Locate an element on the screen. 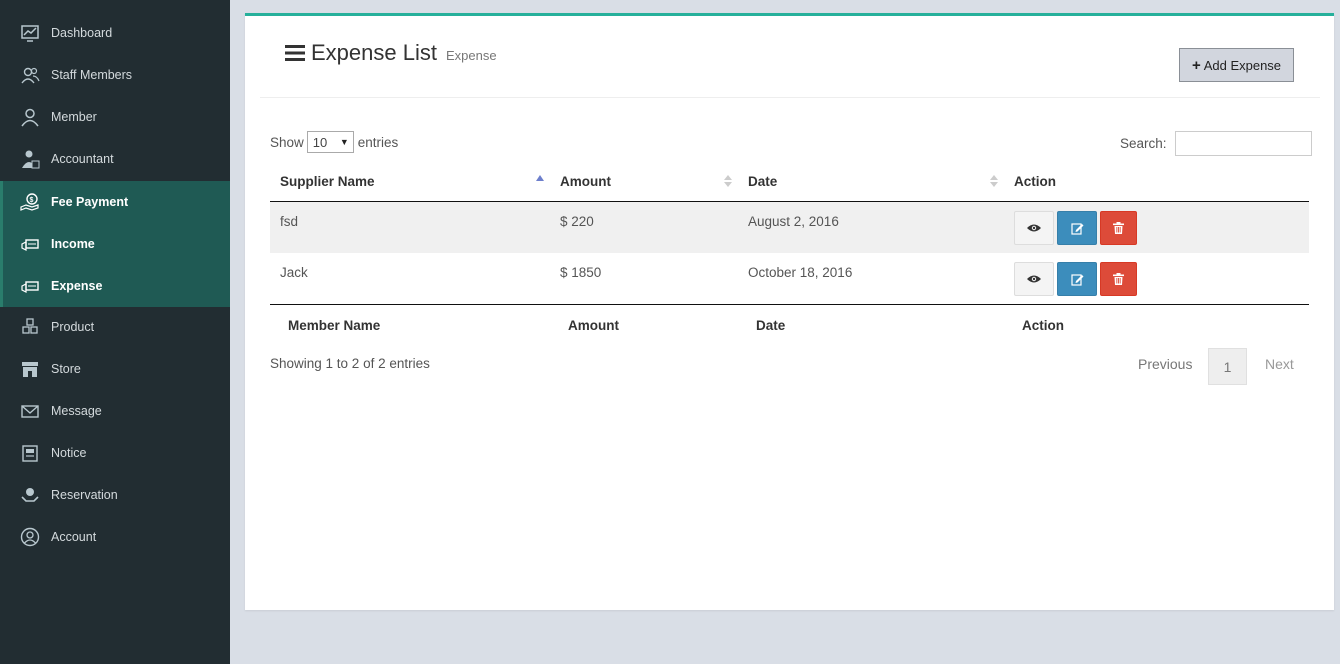 The height and width of the screenshot is (664, 1340). sidebar-item-label: Expense is located at coordinates (77, 286).